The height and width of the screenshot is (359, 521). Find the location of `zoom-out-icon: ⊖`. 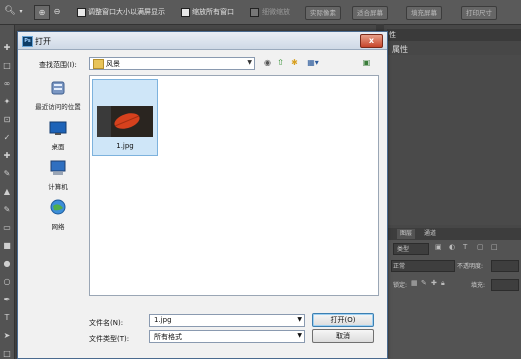

zoom-out-icon: ⊖ is located at coordinates (57, 11).